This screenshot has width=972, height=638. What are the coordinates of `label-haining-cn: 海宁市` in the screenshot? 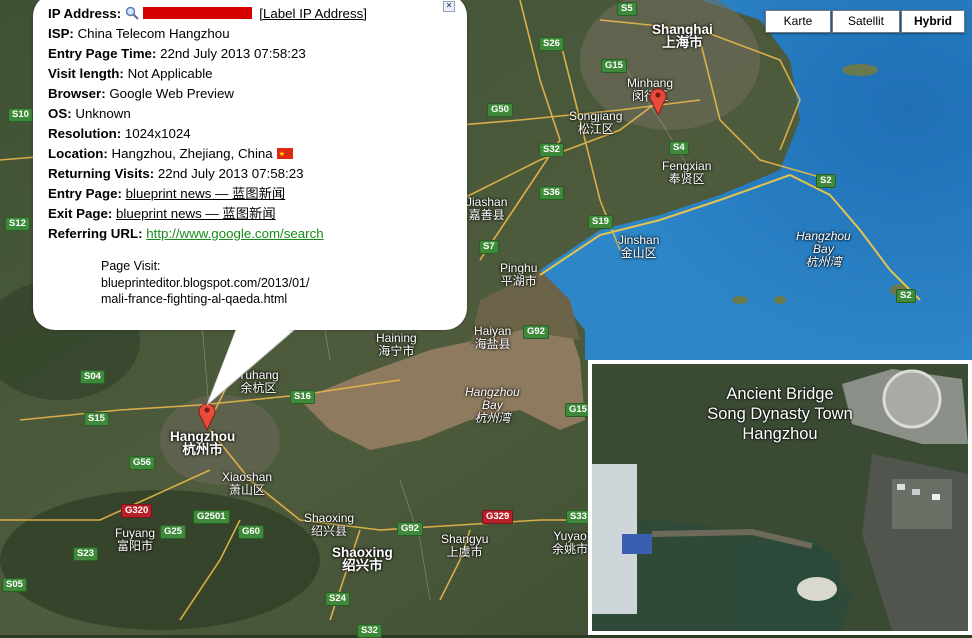 It's located at (396, 351).